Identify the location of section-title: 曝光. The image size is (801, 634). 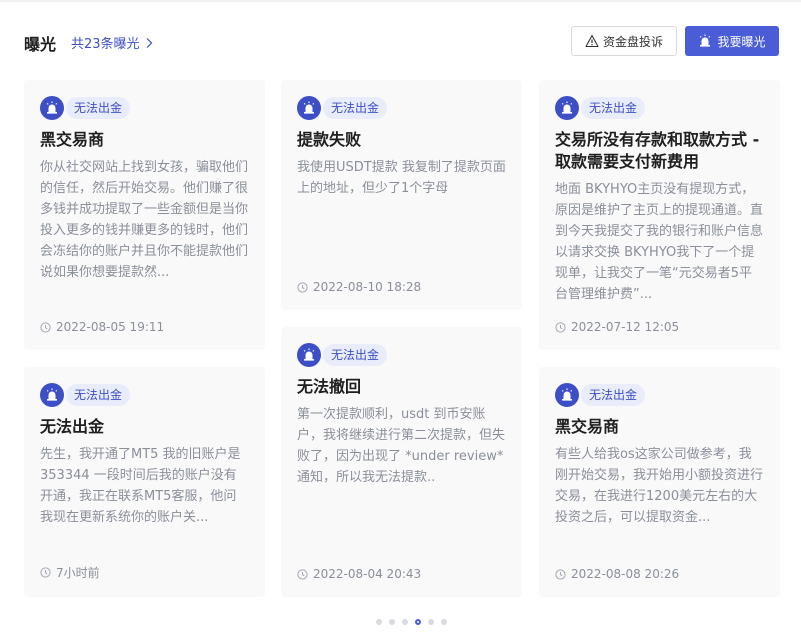
(40, 44).